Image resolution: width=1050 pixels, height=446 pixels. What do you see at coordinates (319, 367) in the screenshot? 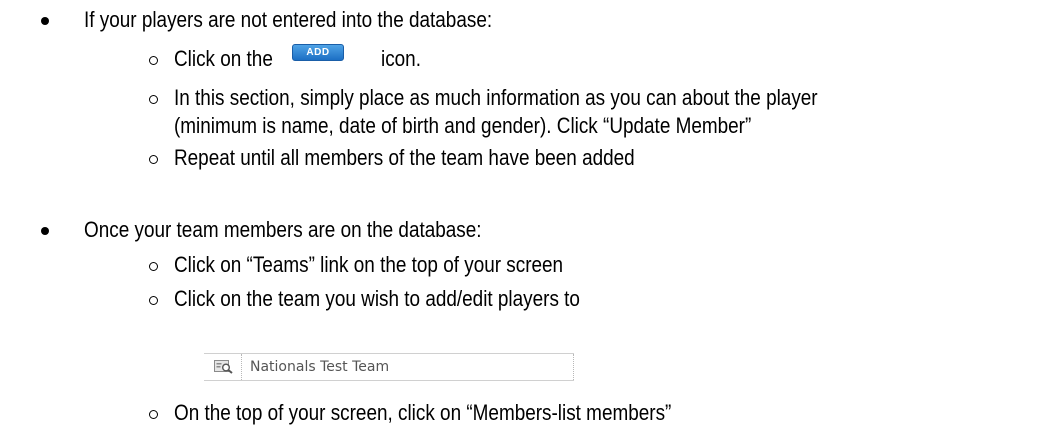
I see `team-name: Nationals Test Team` at bounding box center [319, 367].